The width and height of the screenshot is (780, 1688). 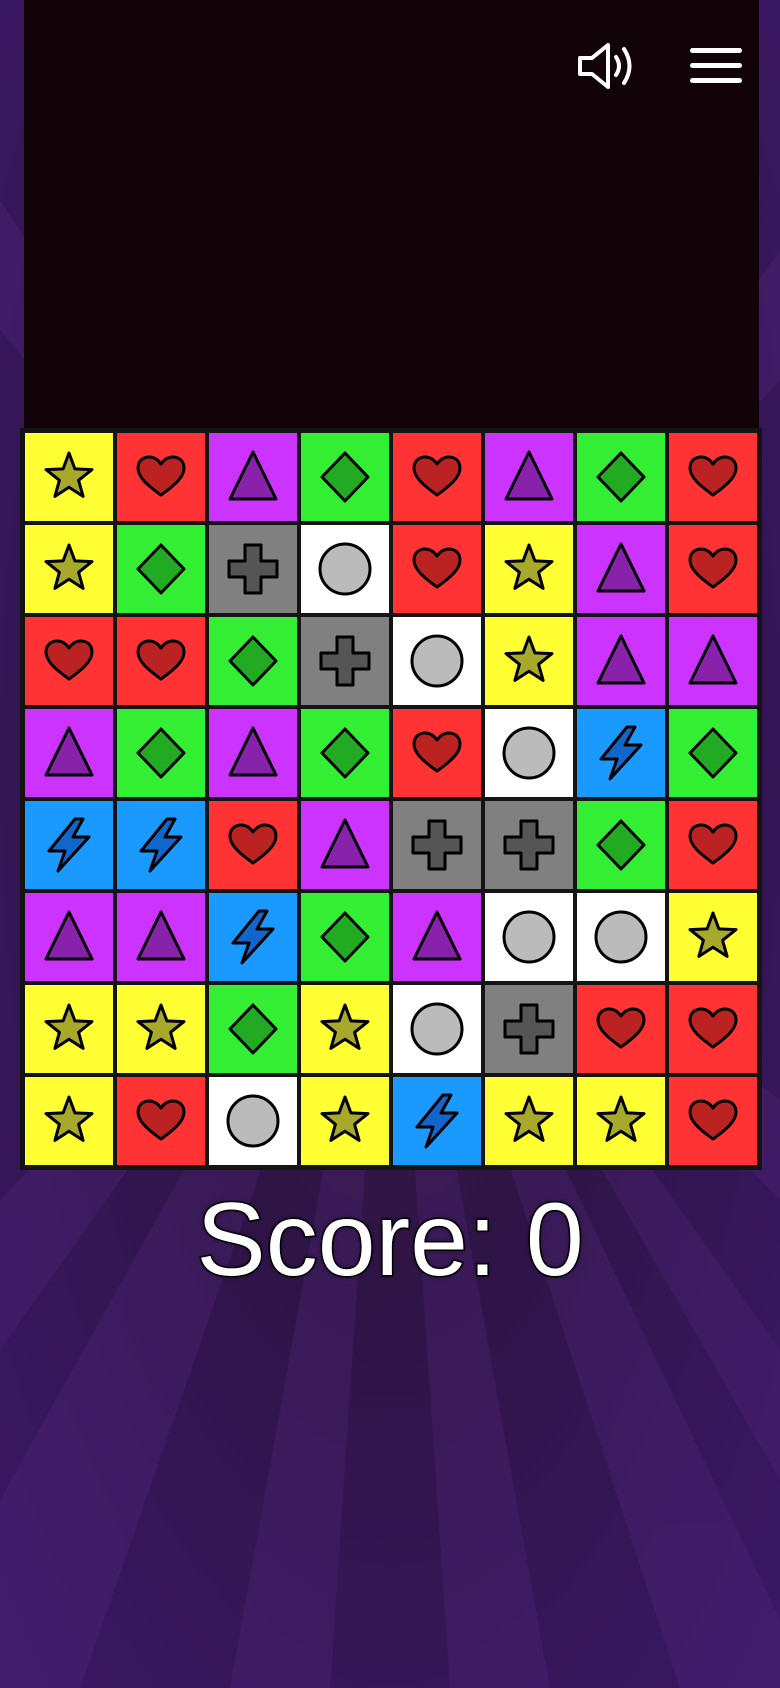 I want to click on menu-button, so click(x=716, y=66).